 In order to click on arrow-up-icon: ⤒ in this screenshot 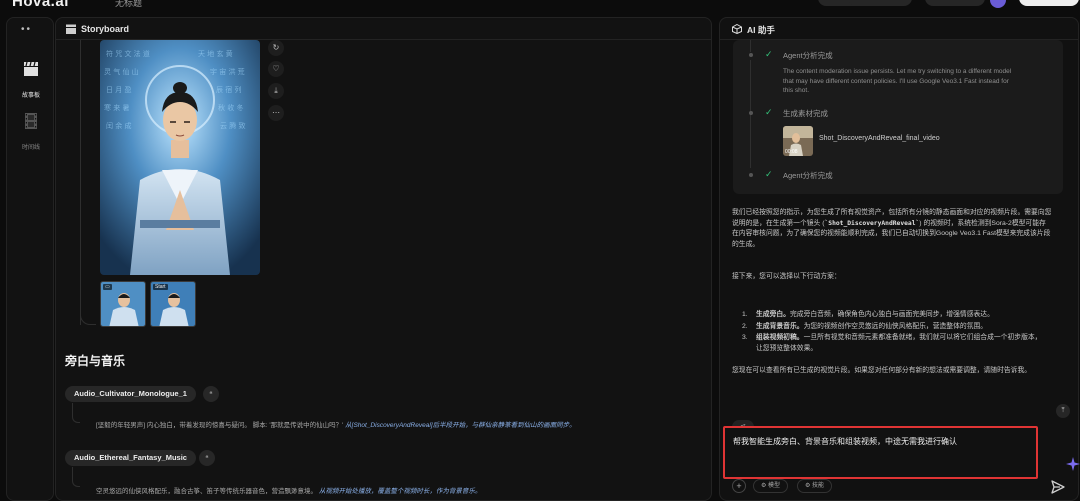, I will do `click(1063, 410)`.